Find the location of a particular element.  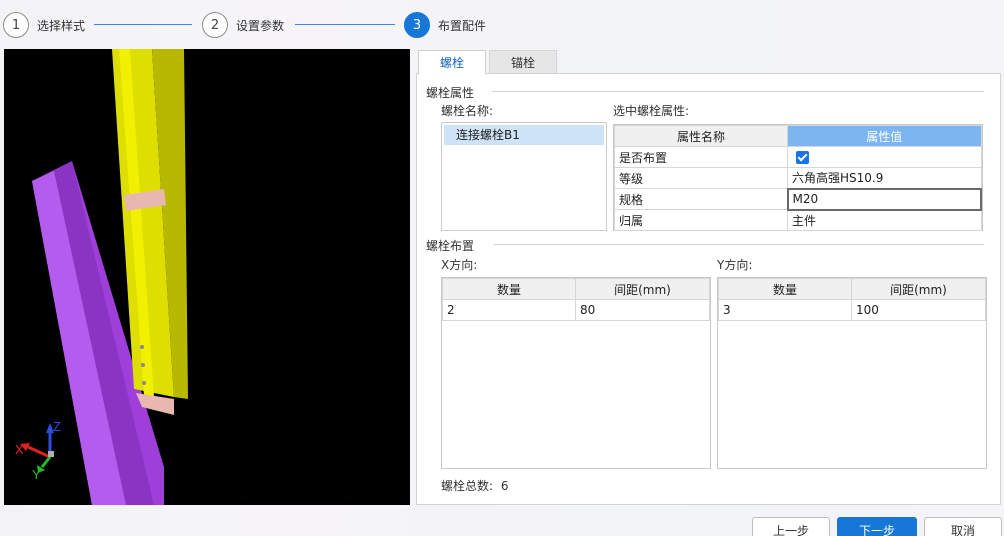

x-spacing-cell: 80 is located at coordinates (642, 310).